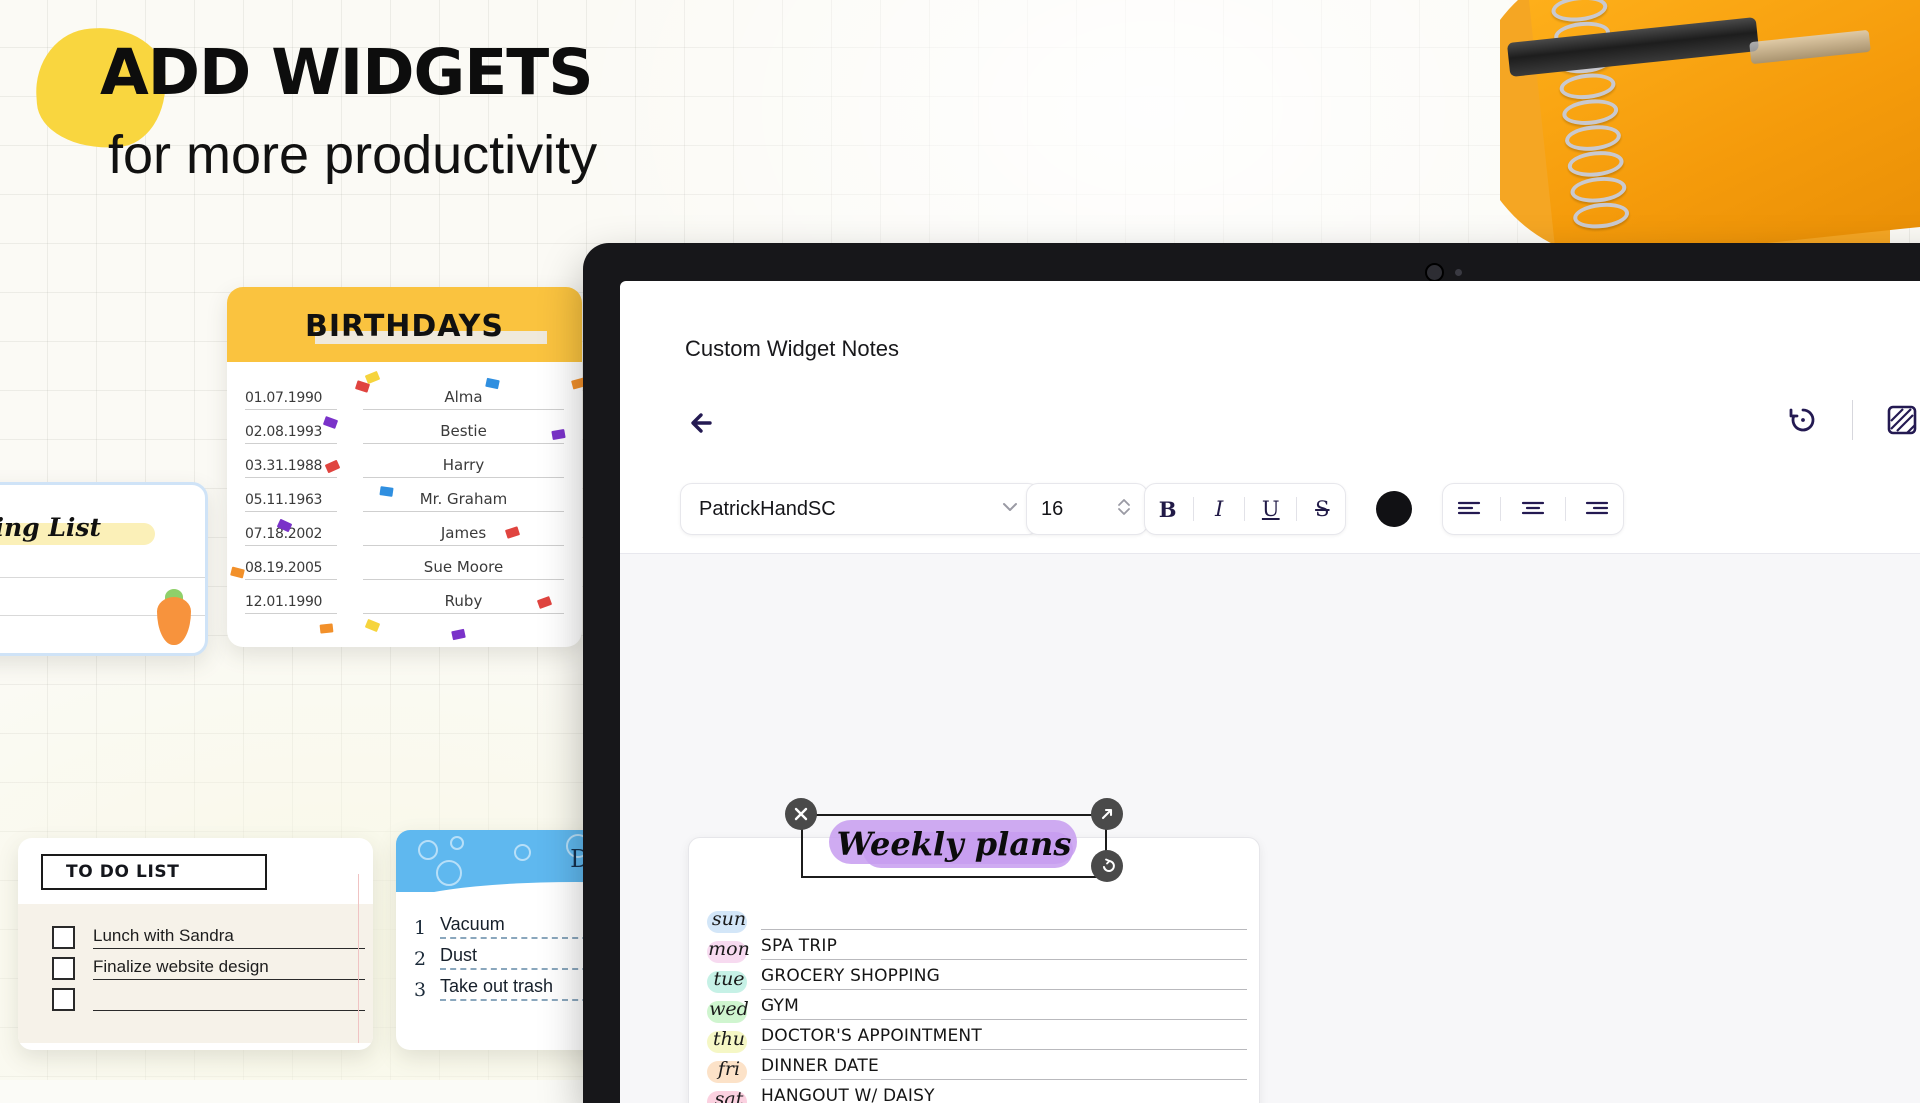 The height and width of the screenshot is (1103, 1920). Describe the element at coordinates (353, 155) in the screenshot. I see `headline-line-2: for more productivity` at that location.